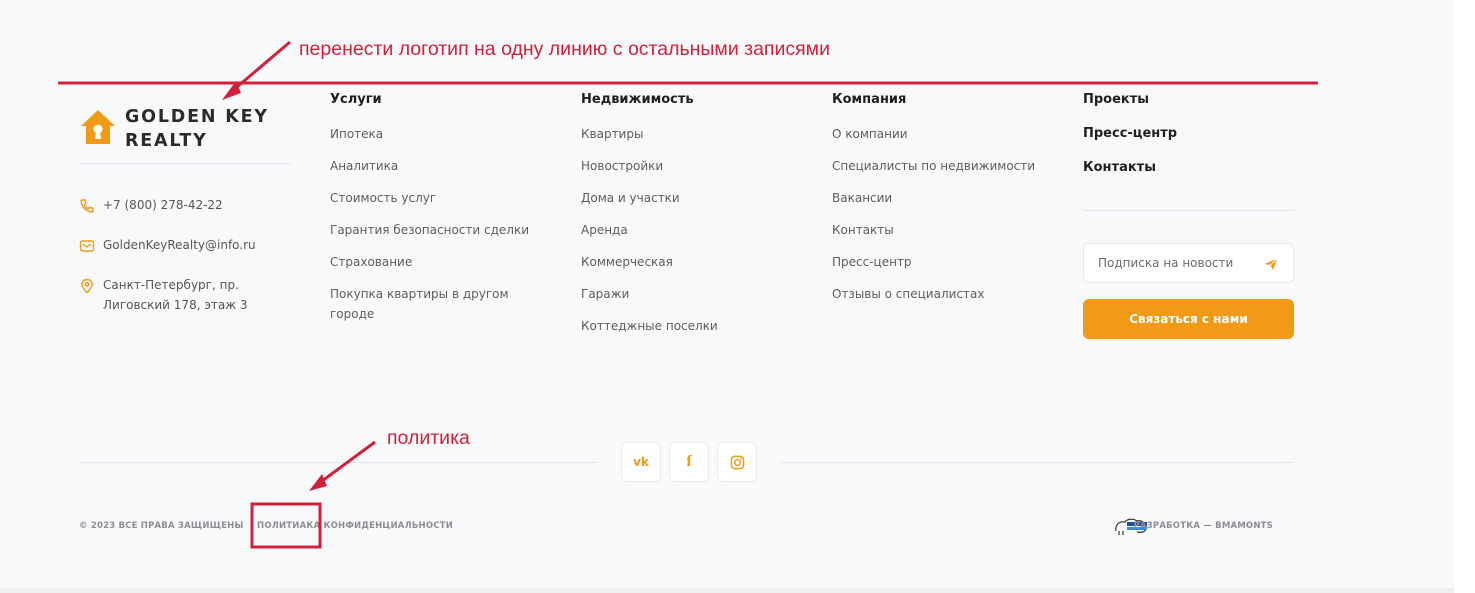 The height and width of the screenshot is (593, 1475). I want to click on policy-arrow, so click(346, 463).